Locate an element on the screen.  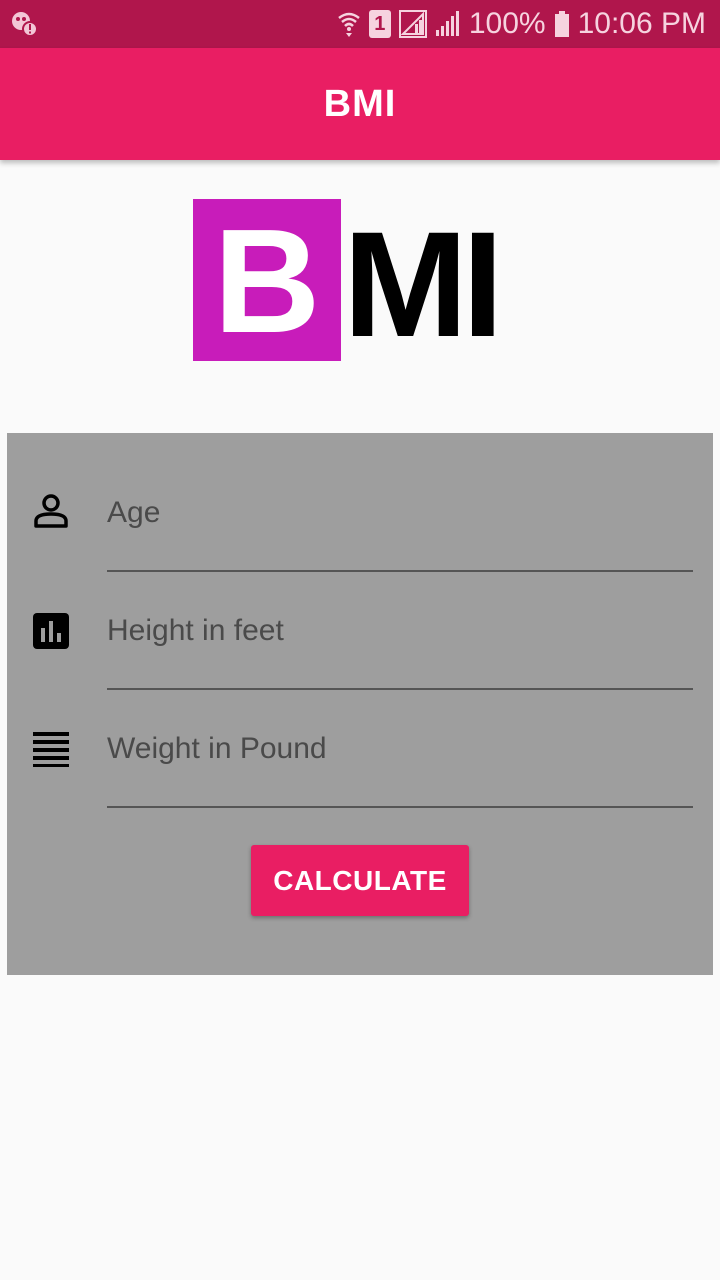
app-bar: BMI is located at coordinates (360, 104).